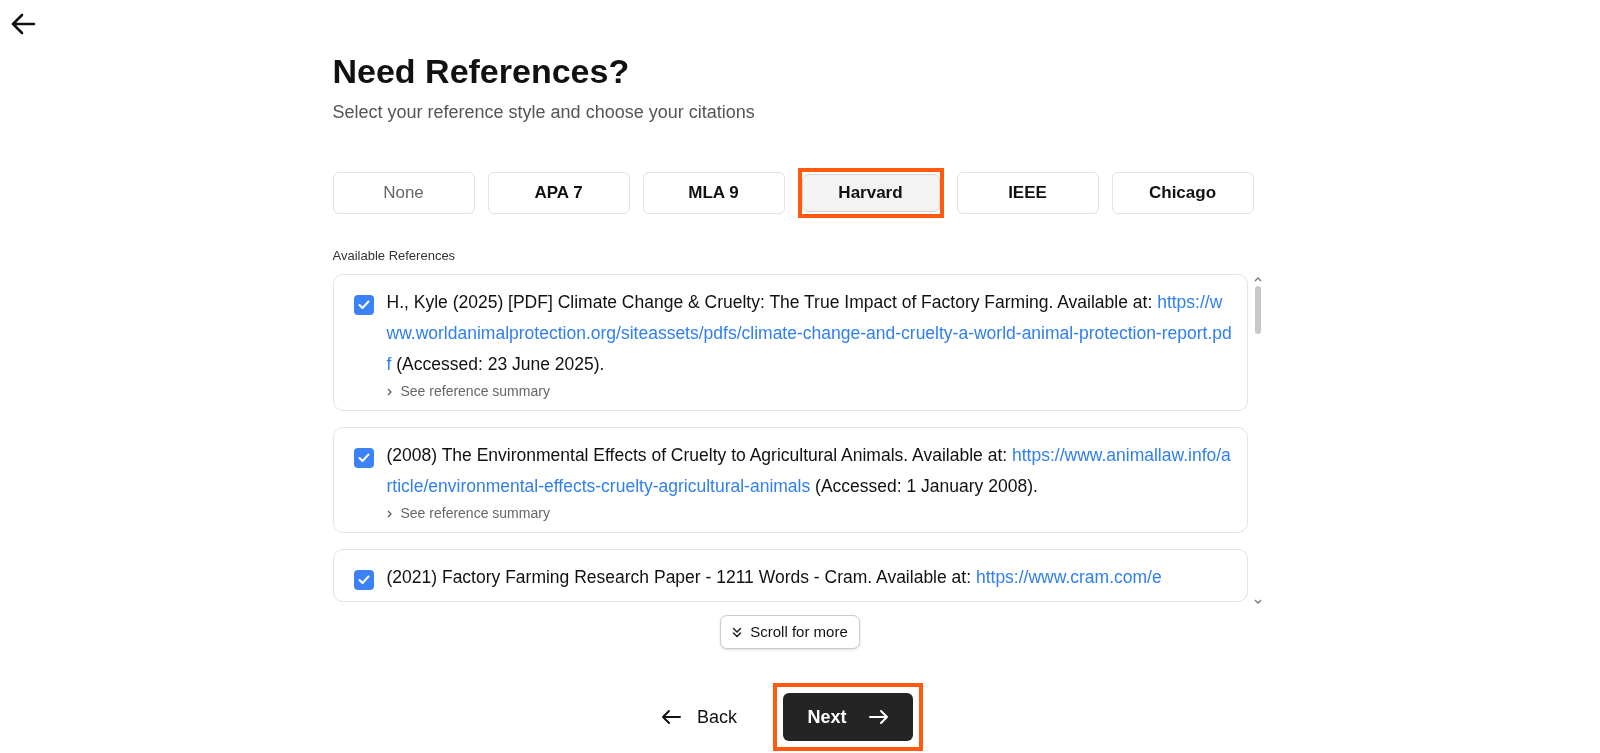  I want to click on double-chevron-down-icon, so click(737, 632).